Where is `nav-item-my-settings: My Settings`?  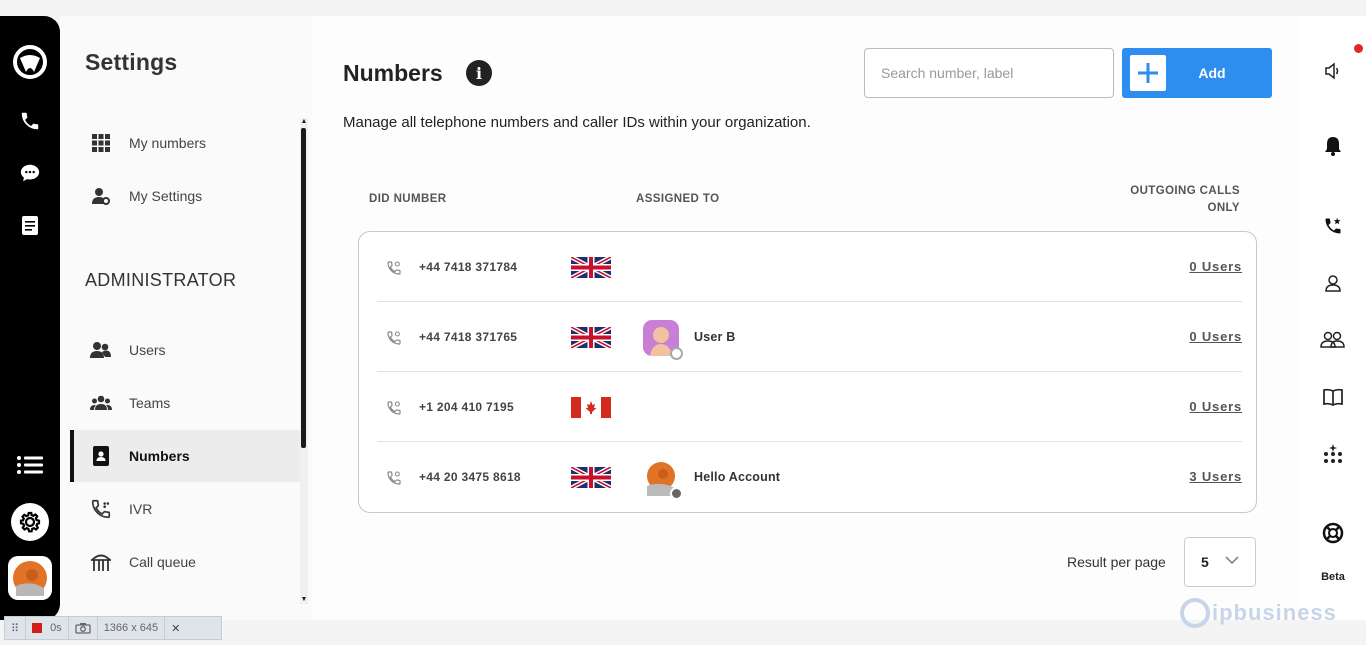
nav-item-my-settings: My Settings is located at coordinates (185, 196).